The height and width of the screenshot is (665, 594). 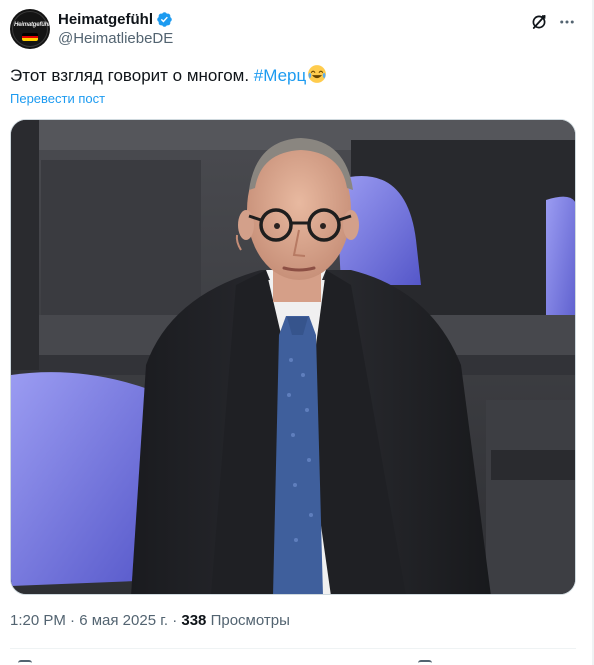 I want to click on author-handle: @HeimatliebeDE, so click(x=115, y=38).